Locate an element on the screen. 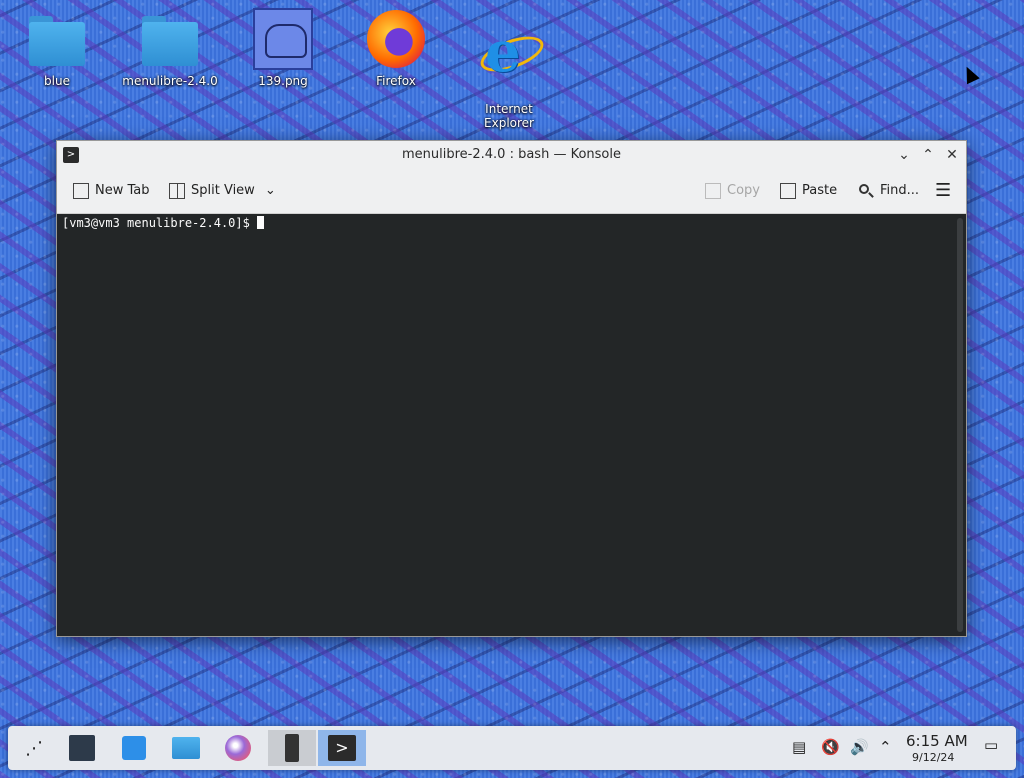  hamburger-menu-icon: ☰ is located at coordinates (943, 190).